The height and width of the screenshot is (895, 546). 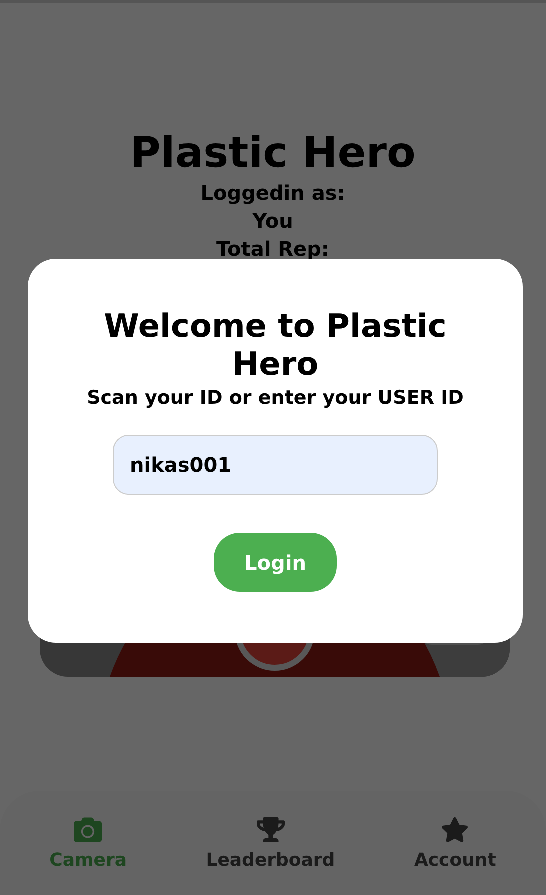 What do you see at coordinates (455, 830) in the screenshot?
I see `star-icon` at bounding box center [455, 830].